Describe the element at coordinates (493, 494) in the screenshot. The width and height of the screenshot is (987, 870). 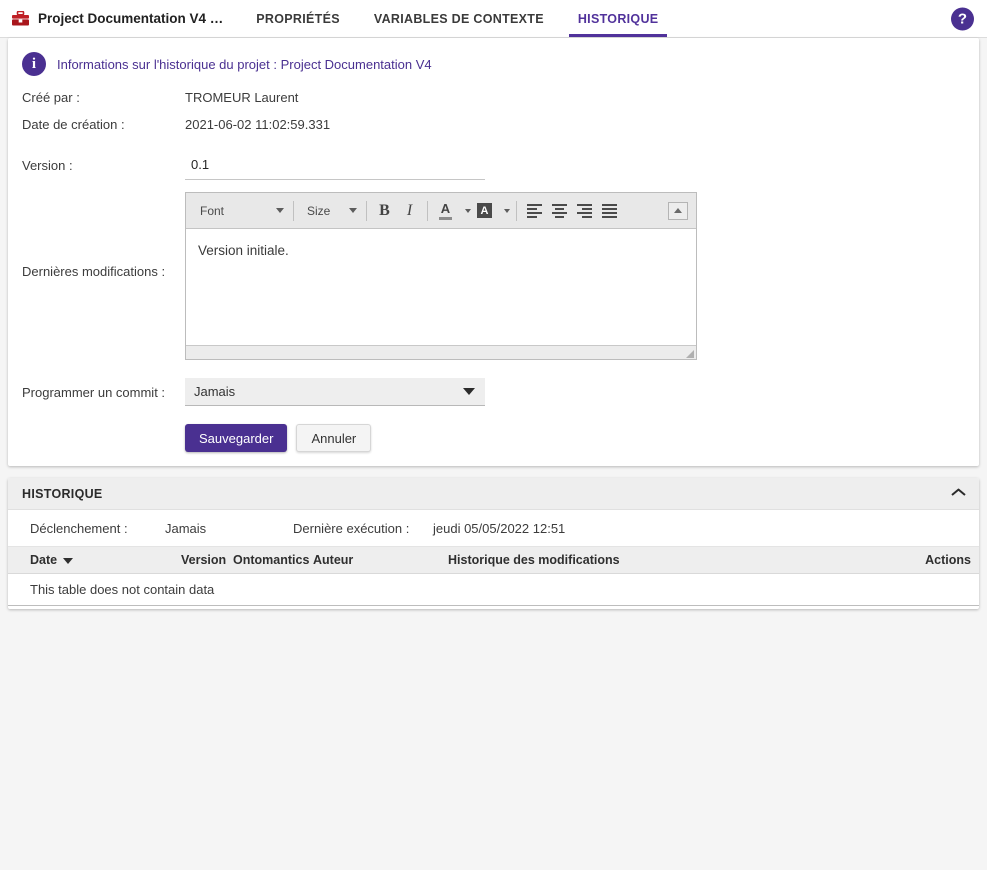
I see `history-panel-header: HISTORIQUE` at that location.